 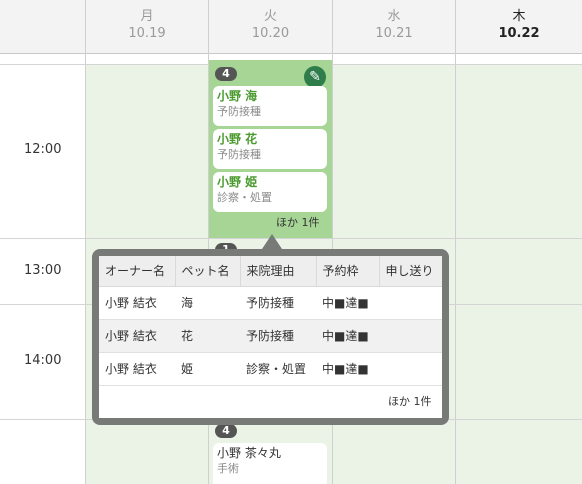 I want to click on appointment-card: 小野 茶々丸 手術, so click(x=270, y=463).